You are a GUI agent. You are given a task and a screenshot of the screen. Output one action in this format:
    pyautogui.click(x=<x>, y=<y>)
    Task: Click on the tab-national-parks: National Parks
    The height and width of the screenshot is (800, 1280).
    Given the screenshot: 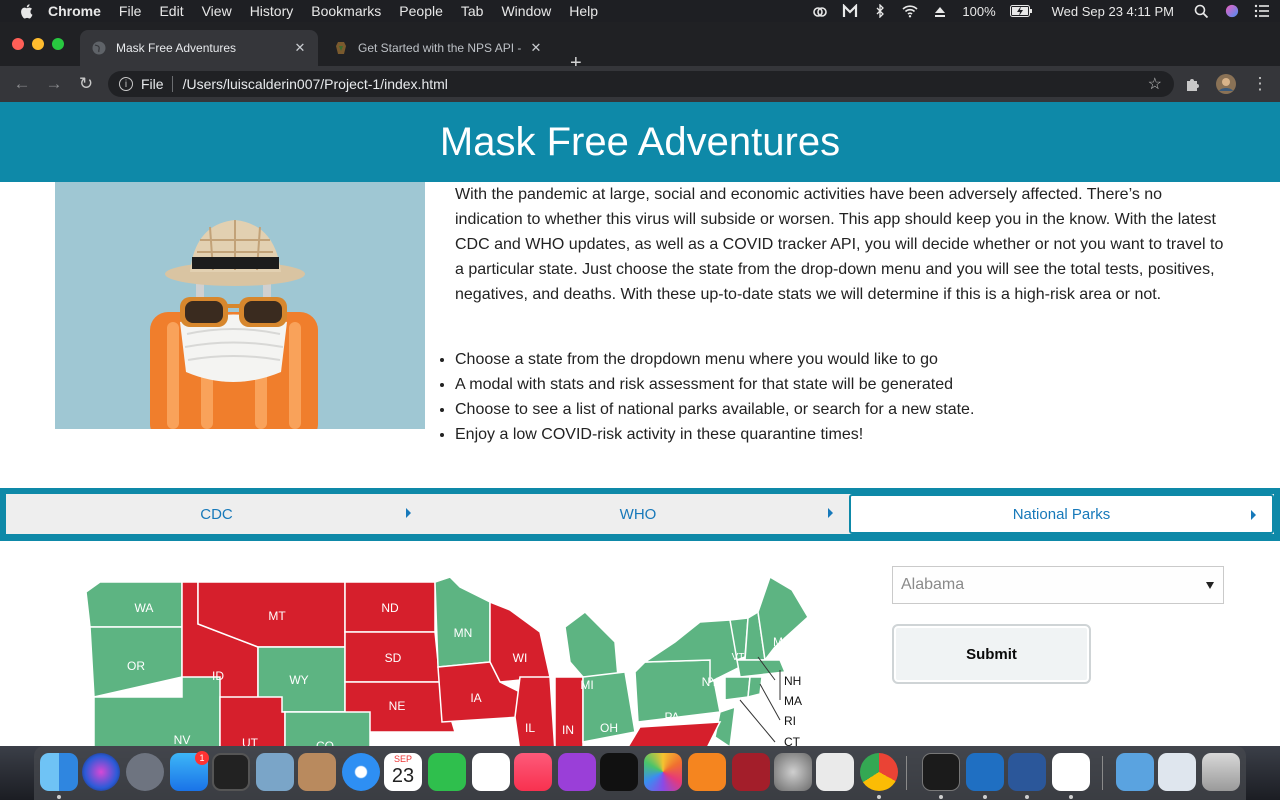 What is the action you would take?
    pyautogui.click(x=1061, y=514)
    